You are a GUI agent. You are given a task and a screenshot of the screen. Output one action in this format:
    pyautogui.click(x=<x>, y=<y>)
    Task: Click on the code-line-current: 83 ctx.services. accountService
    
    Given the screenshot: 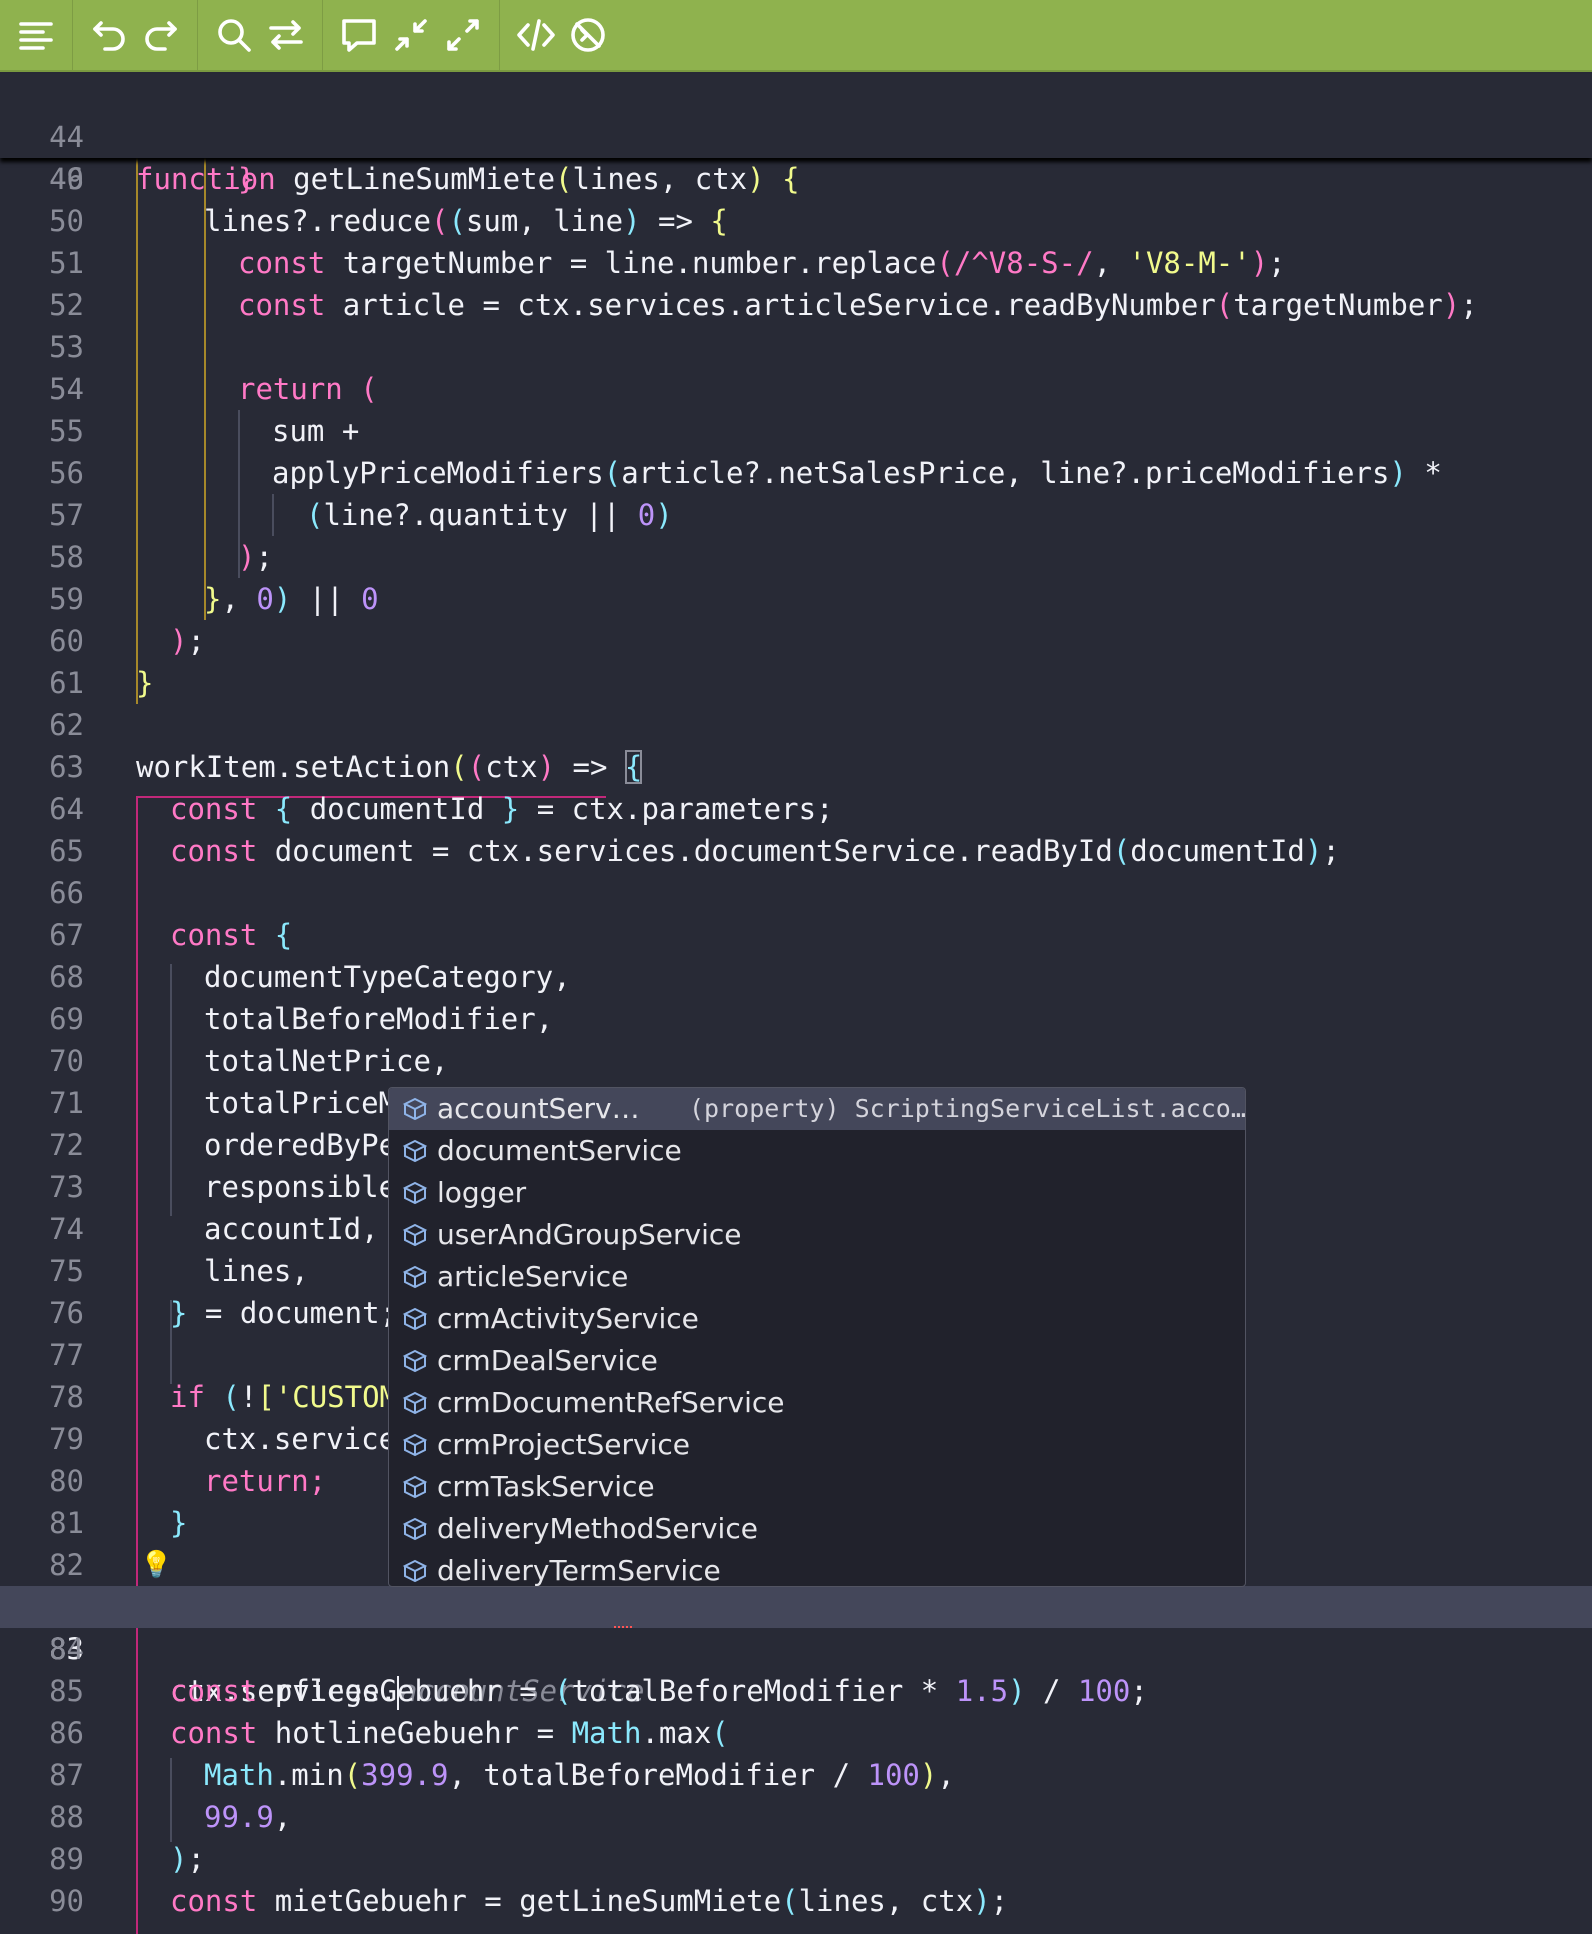 What is the action you would take?
    pyautogui.click(x=796, y=1648)
    